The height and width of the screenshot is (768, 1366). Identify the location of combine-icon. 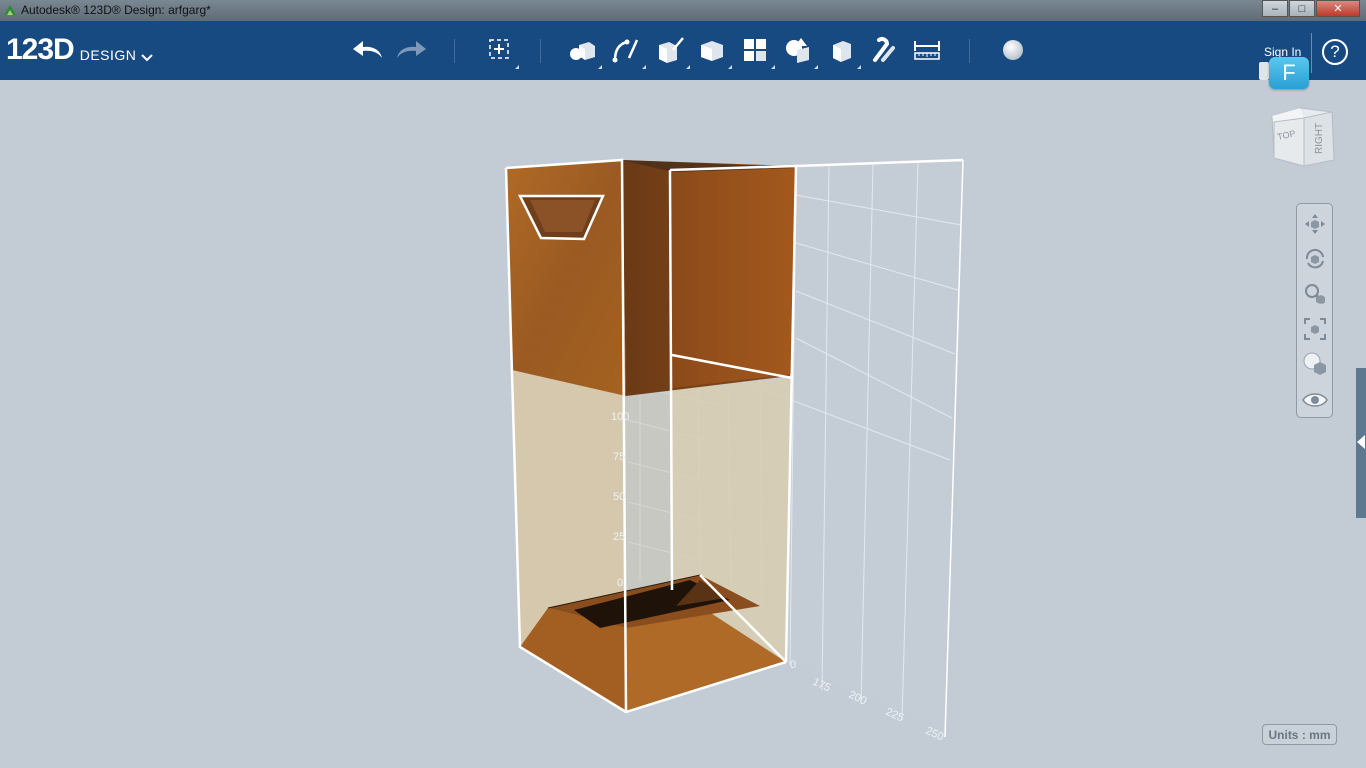
(842, 51).